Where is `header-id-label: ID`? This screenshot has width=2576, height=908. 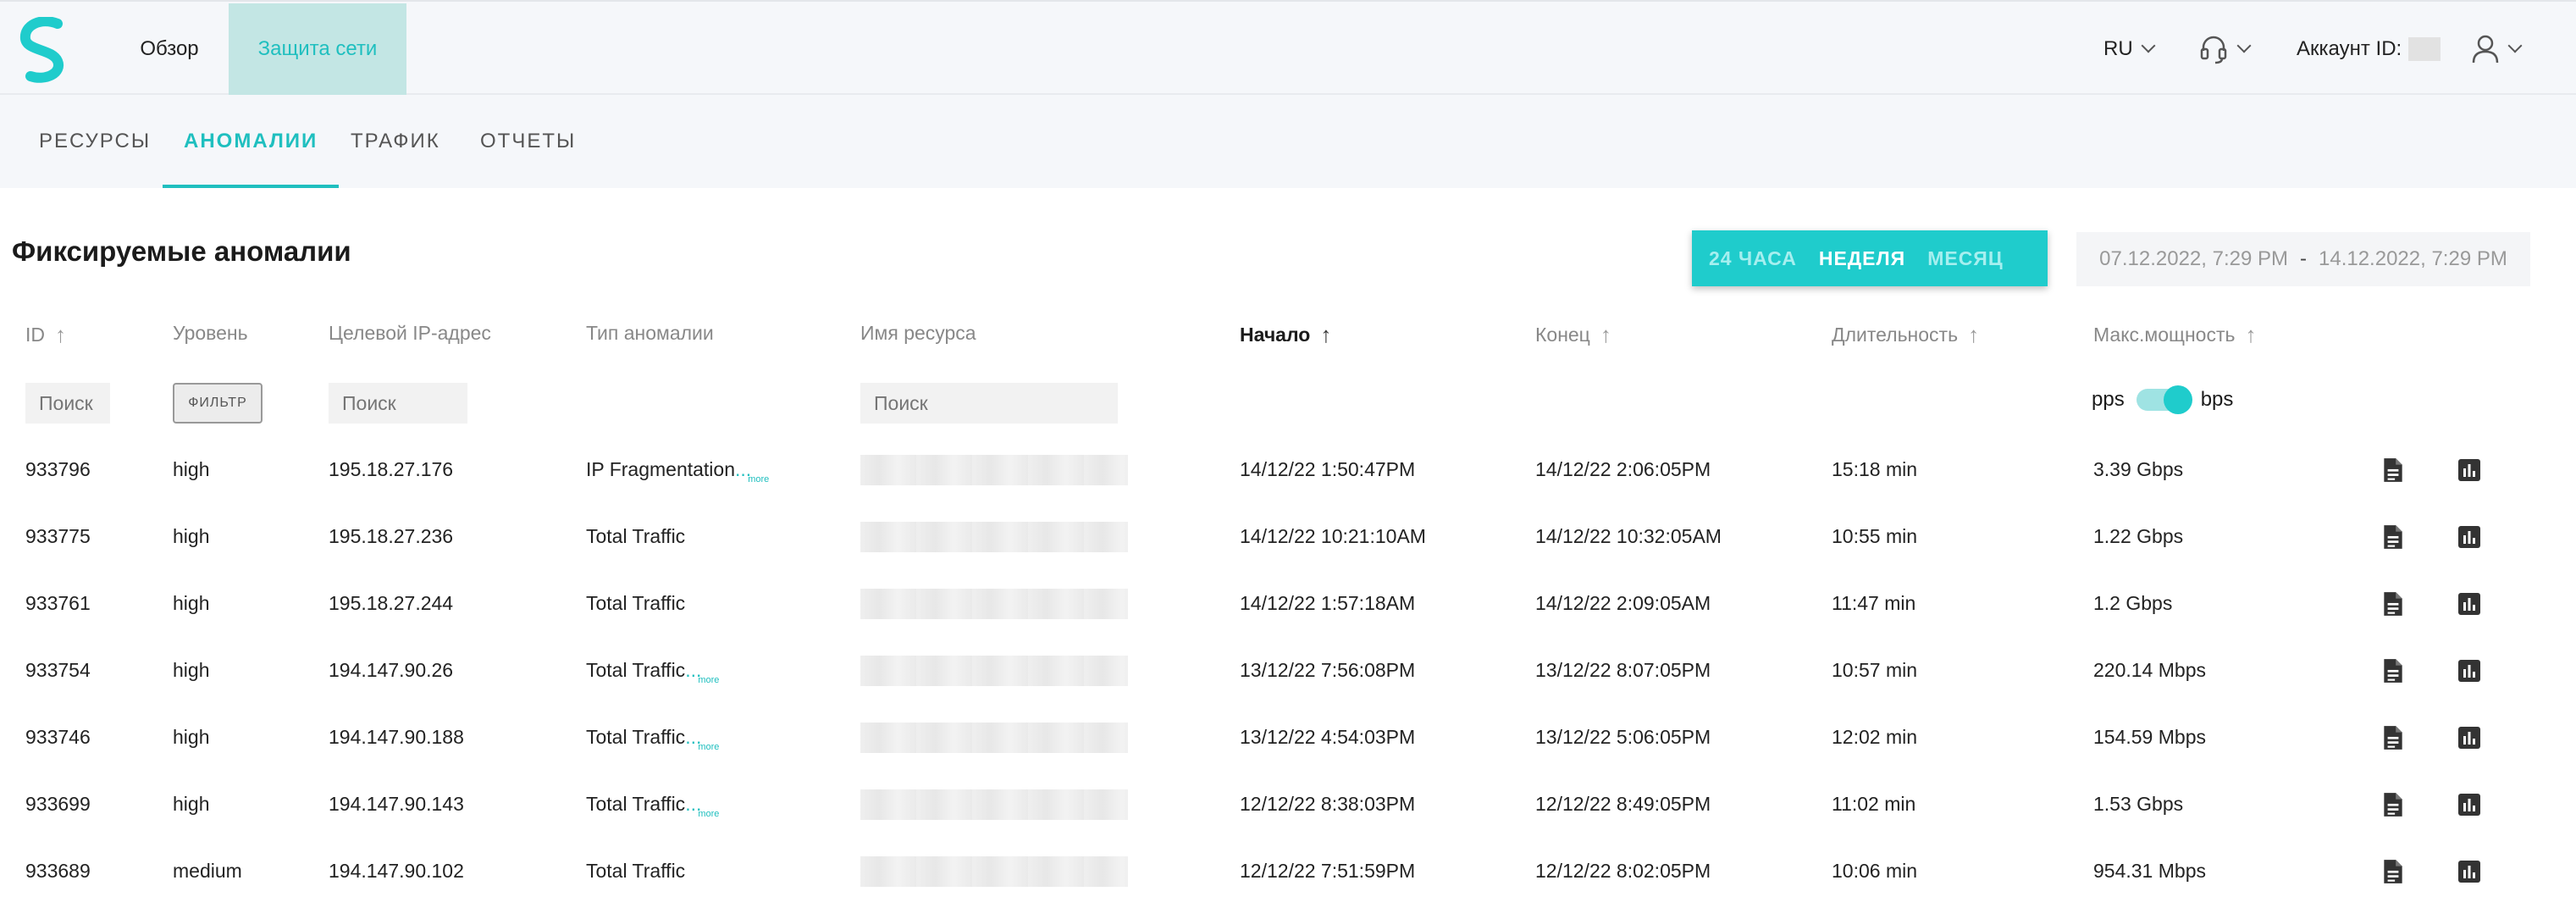 header-id-label: ID is located at coordinates (35, 335).